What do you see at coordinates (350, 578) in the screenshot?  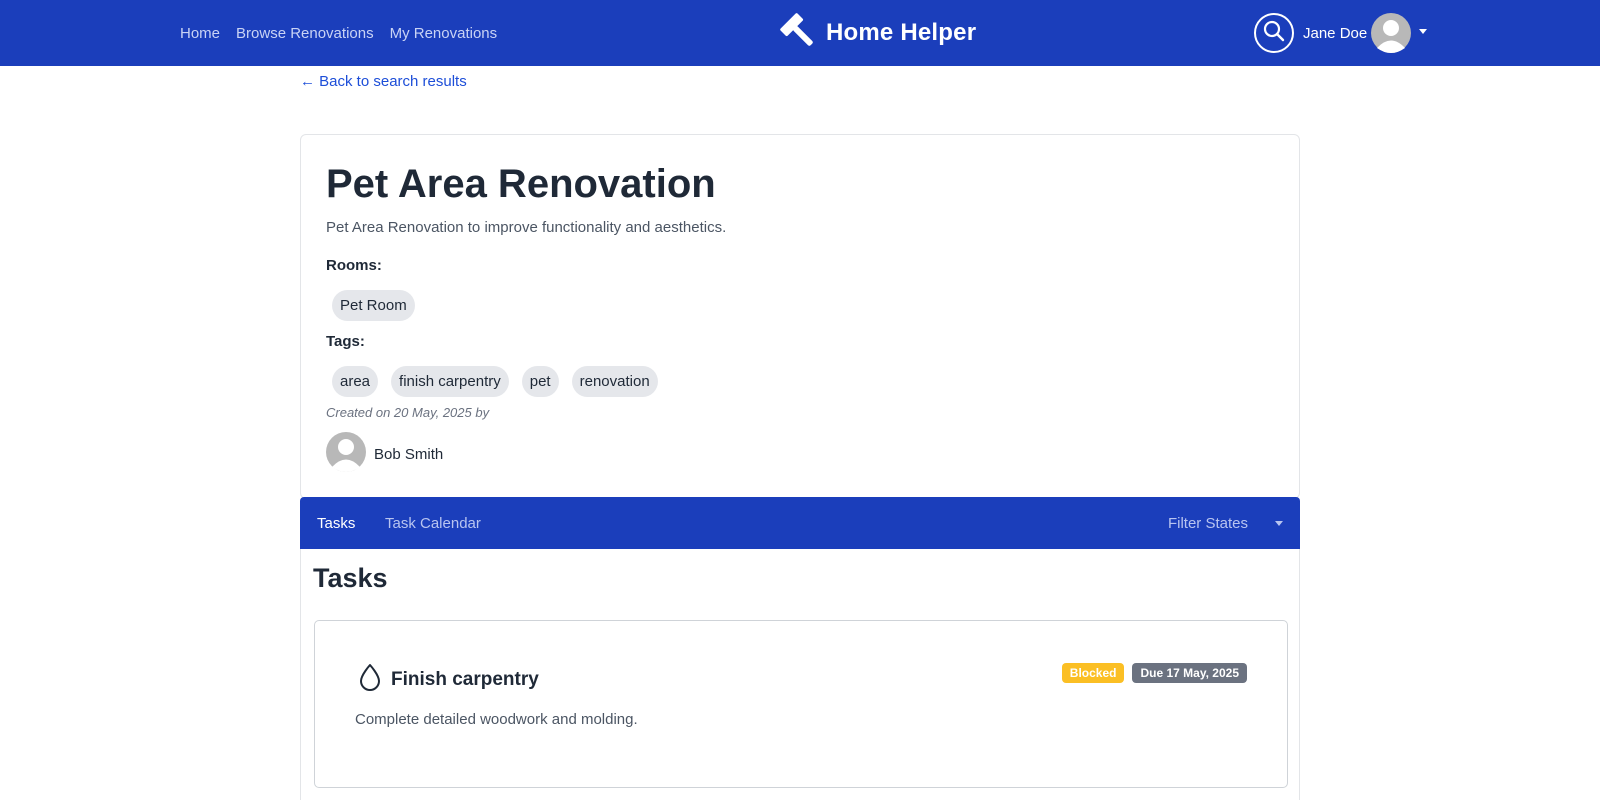 I see `tasks-heading: Tasks` at bounding box center [350, 578].